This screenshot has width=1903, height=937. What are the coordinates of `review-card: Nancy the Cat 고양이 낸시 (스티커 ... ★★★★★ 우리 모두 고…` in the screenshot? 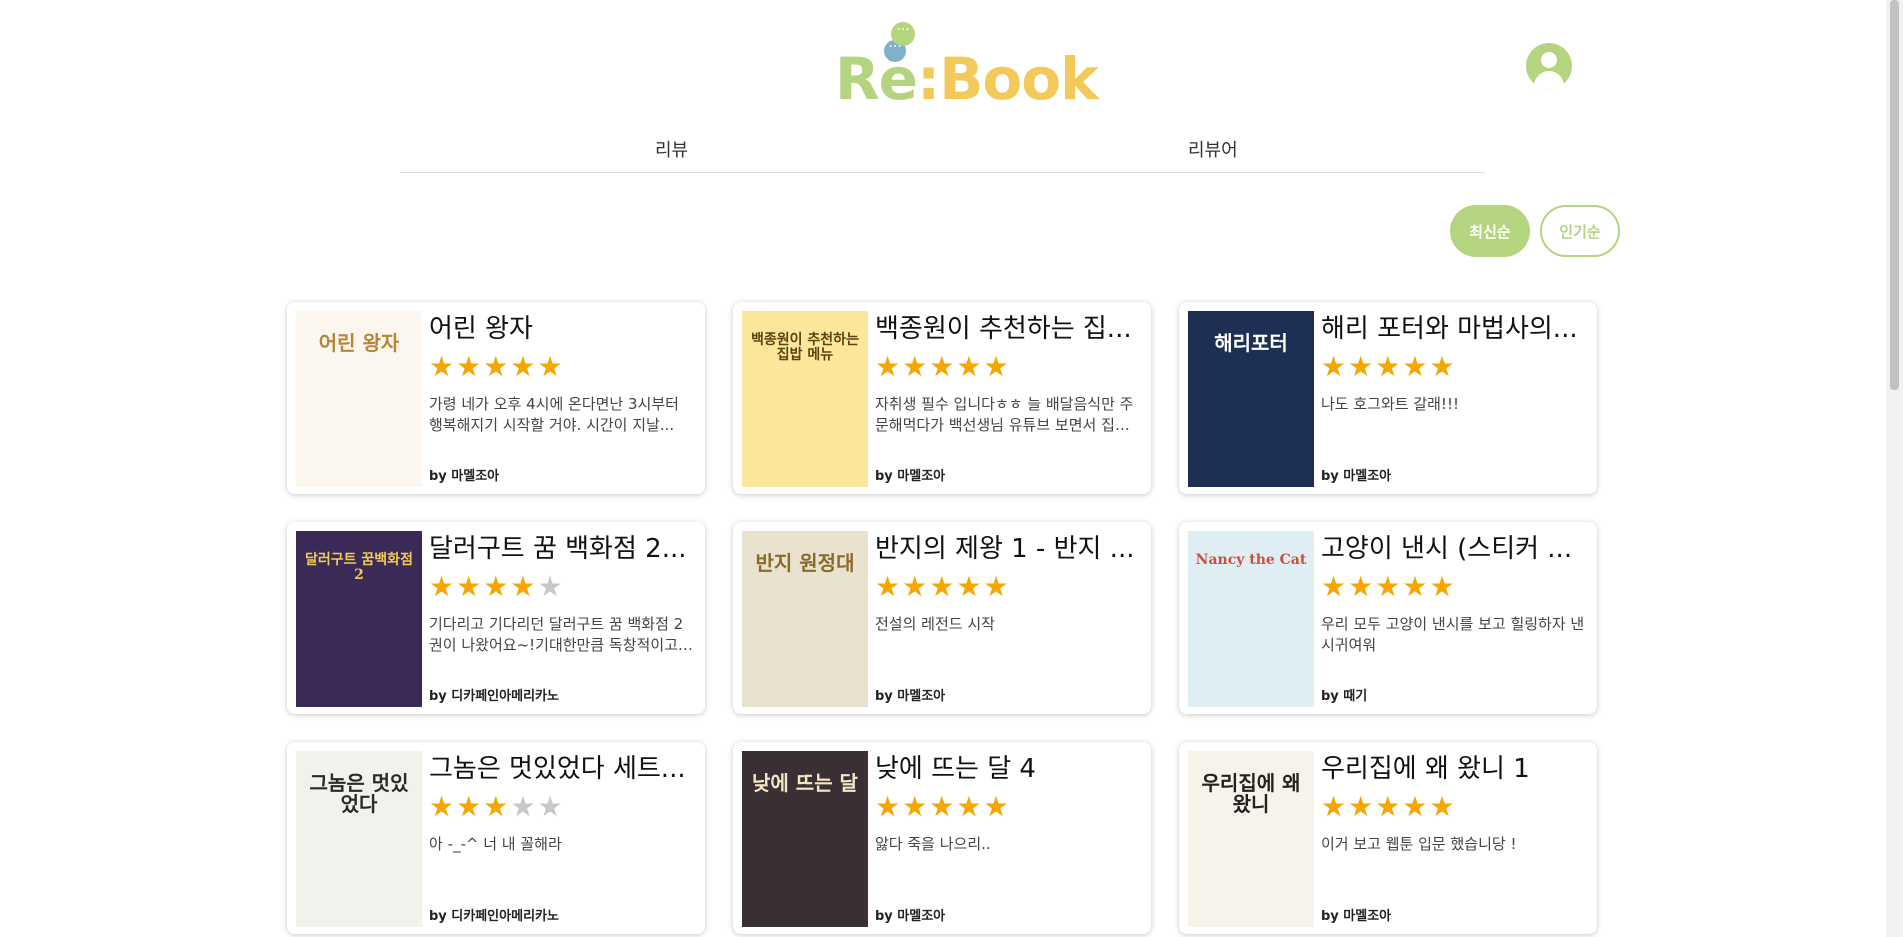 It's located at (1388, 618).